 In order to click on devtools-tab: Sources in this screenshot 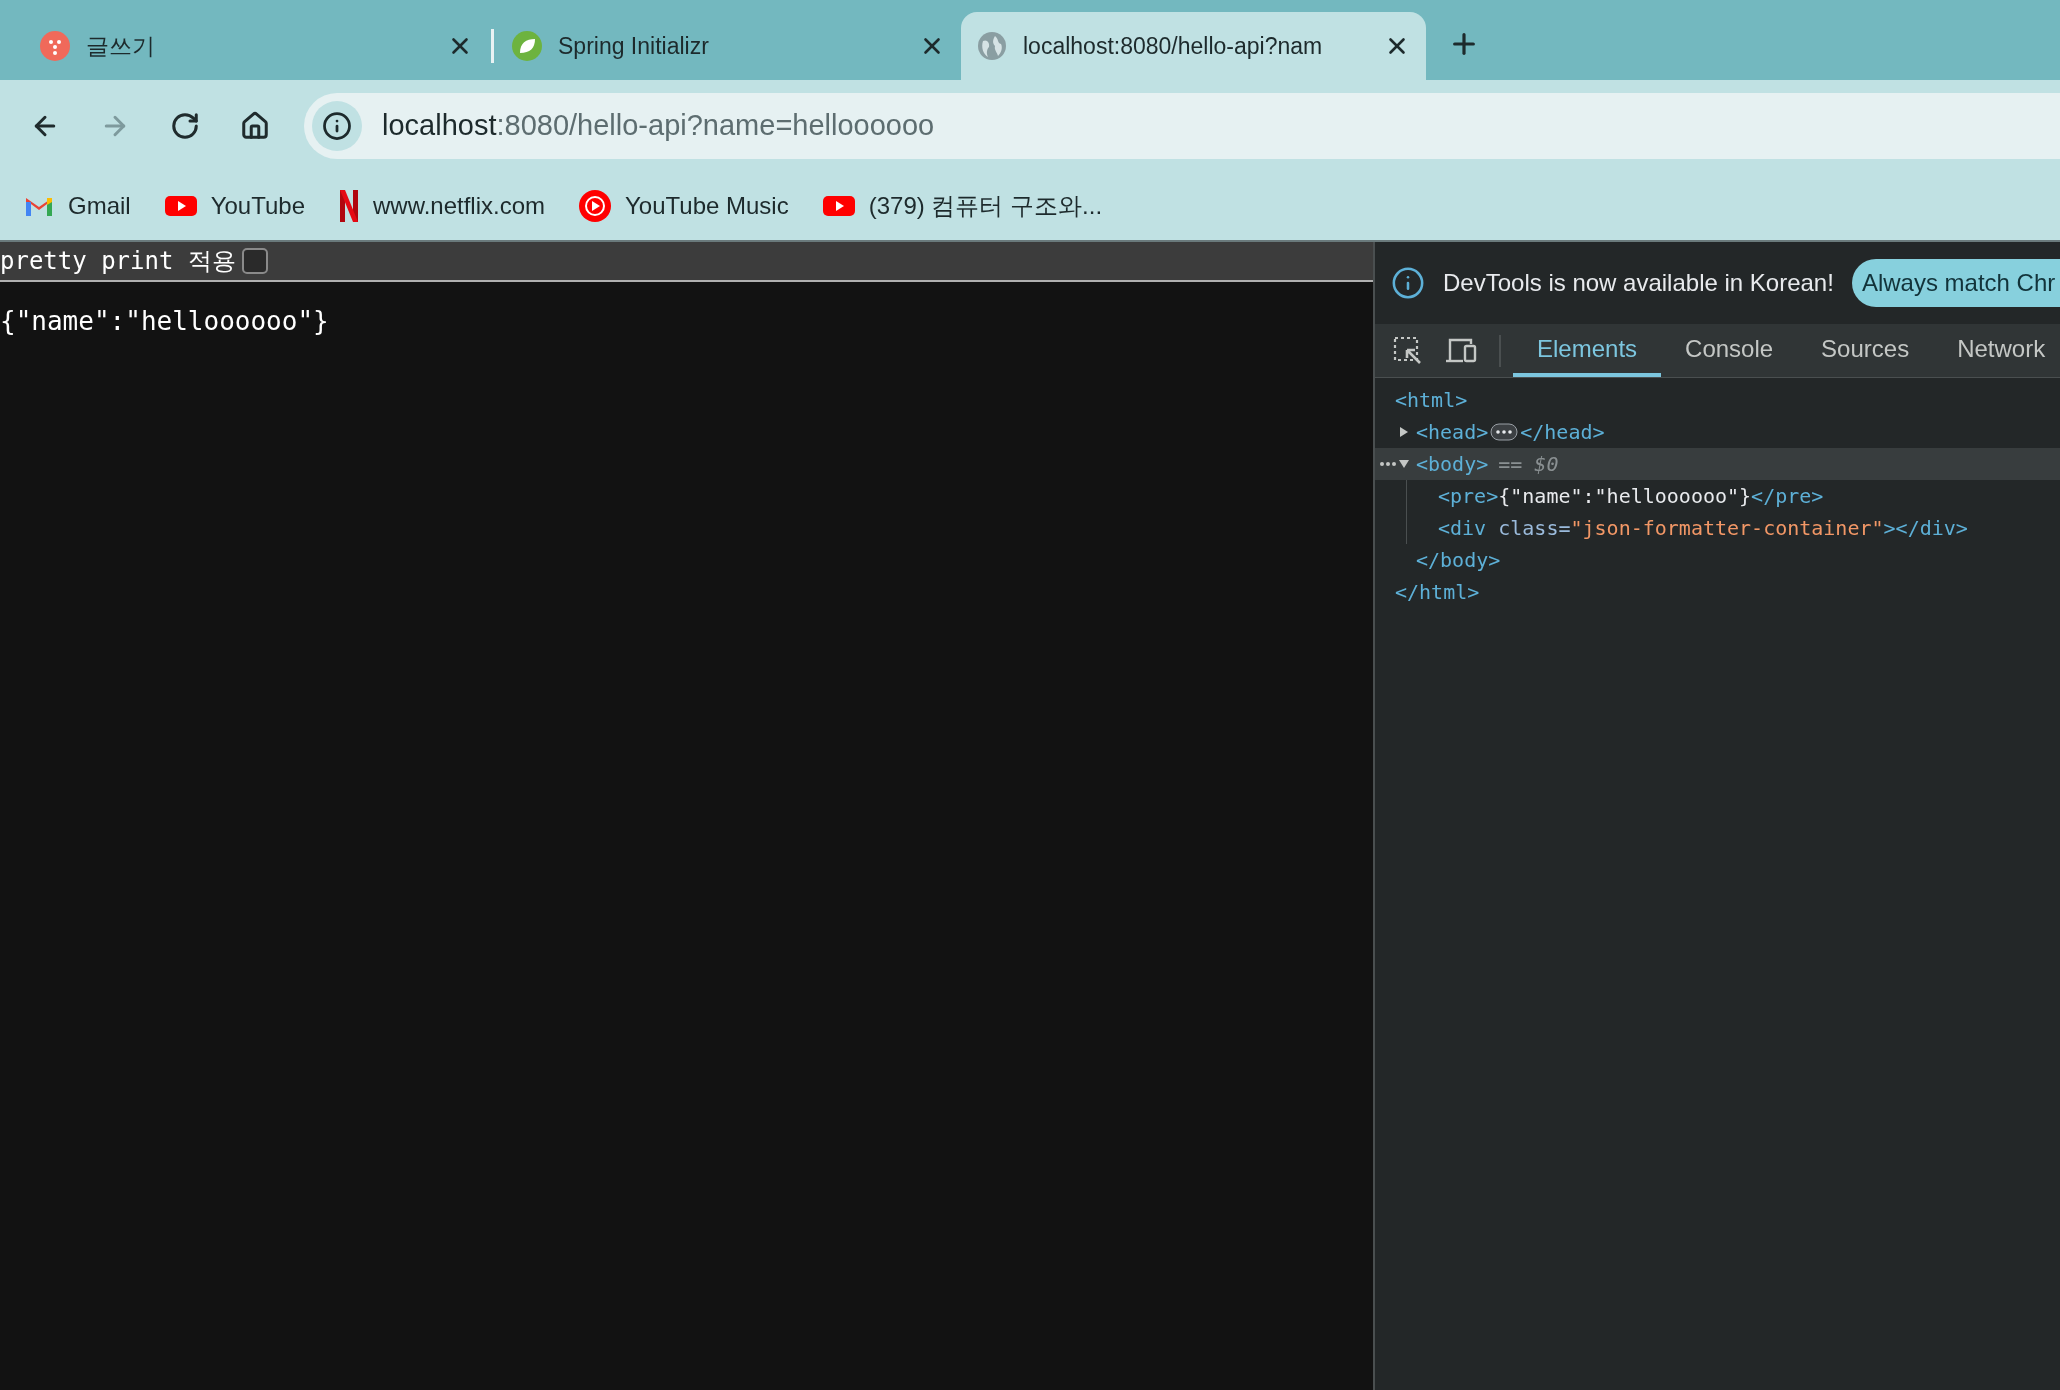, I will do `click(1865, 350)`.